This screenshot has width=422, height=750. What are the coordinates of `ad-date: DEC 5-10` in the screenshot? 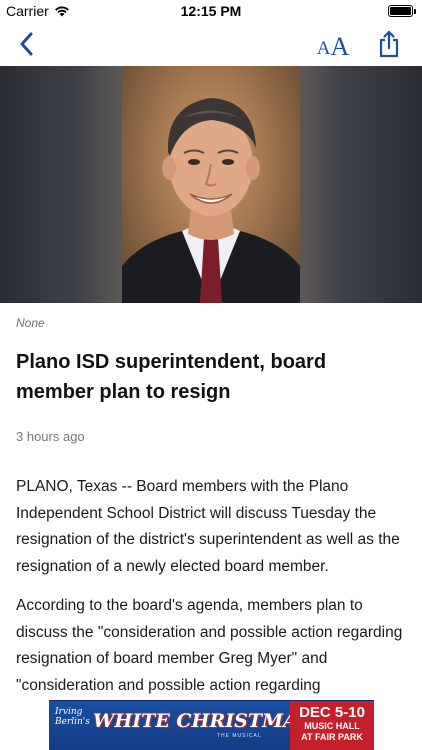 It's located at (332, 712).